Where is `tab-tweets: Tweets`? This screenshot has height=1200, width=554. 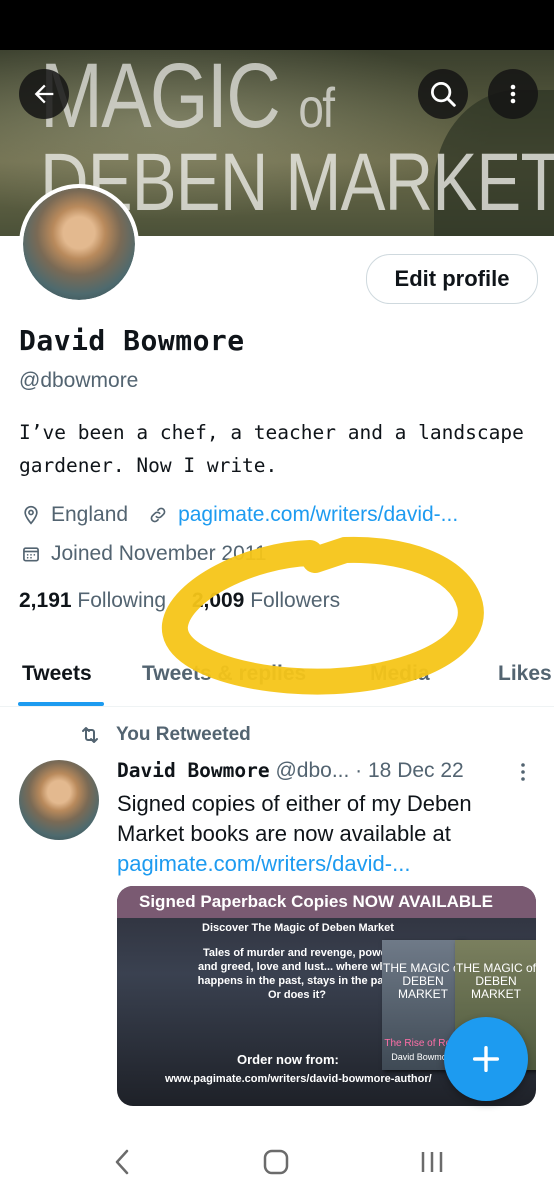 tab-tweets: Tweets is located at coordinates (57, 674).